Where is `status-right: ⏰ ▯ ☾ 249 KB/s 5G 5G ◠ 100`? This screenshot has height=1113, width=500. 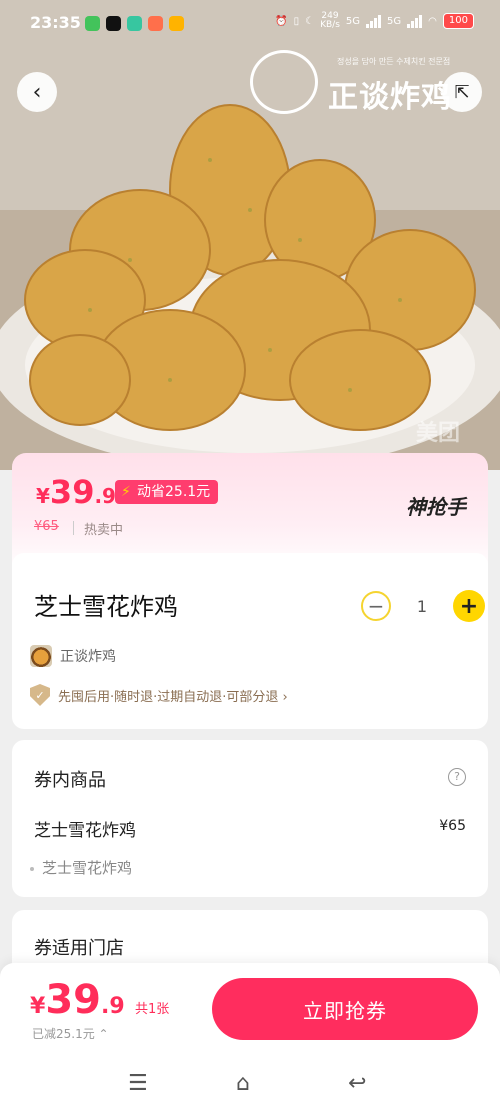 status-right: ⏰ ▯ ☾ 249 KB/s 5G 5G ◠ 100 is located at coordinates (374, 21).